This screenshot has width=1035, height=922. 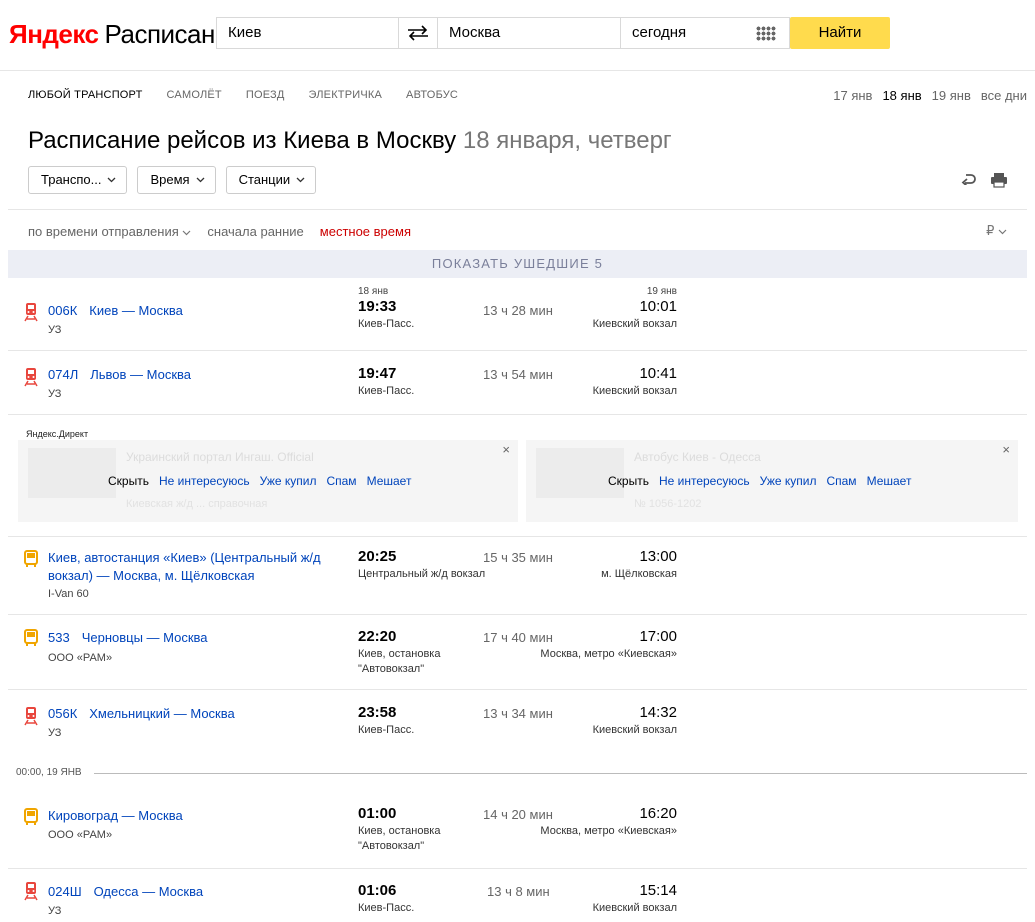 I want to click on share-icon, so click(x=968, y=179).